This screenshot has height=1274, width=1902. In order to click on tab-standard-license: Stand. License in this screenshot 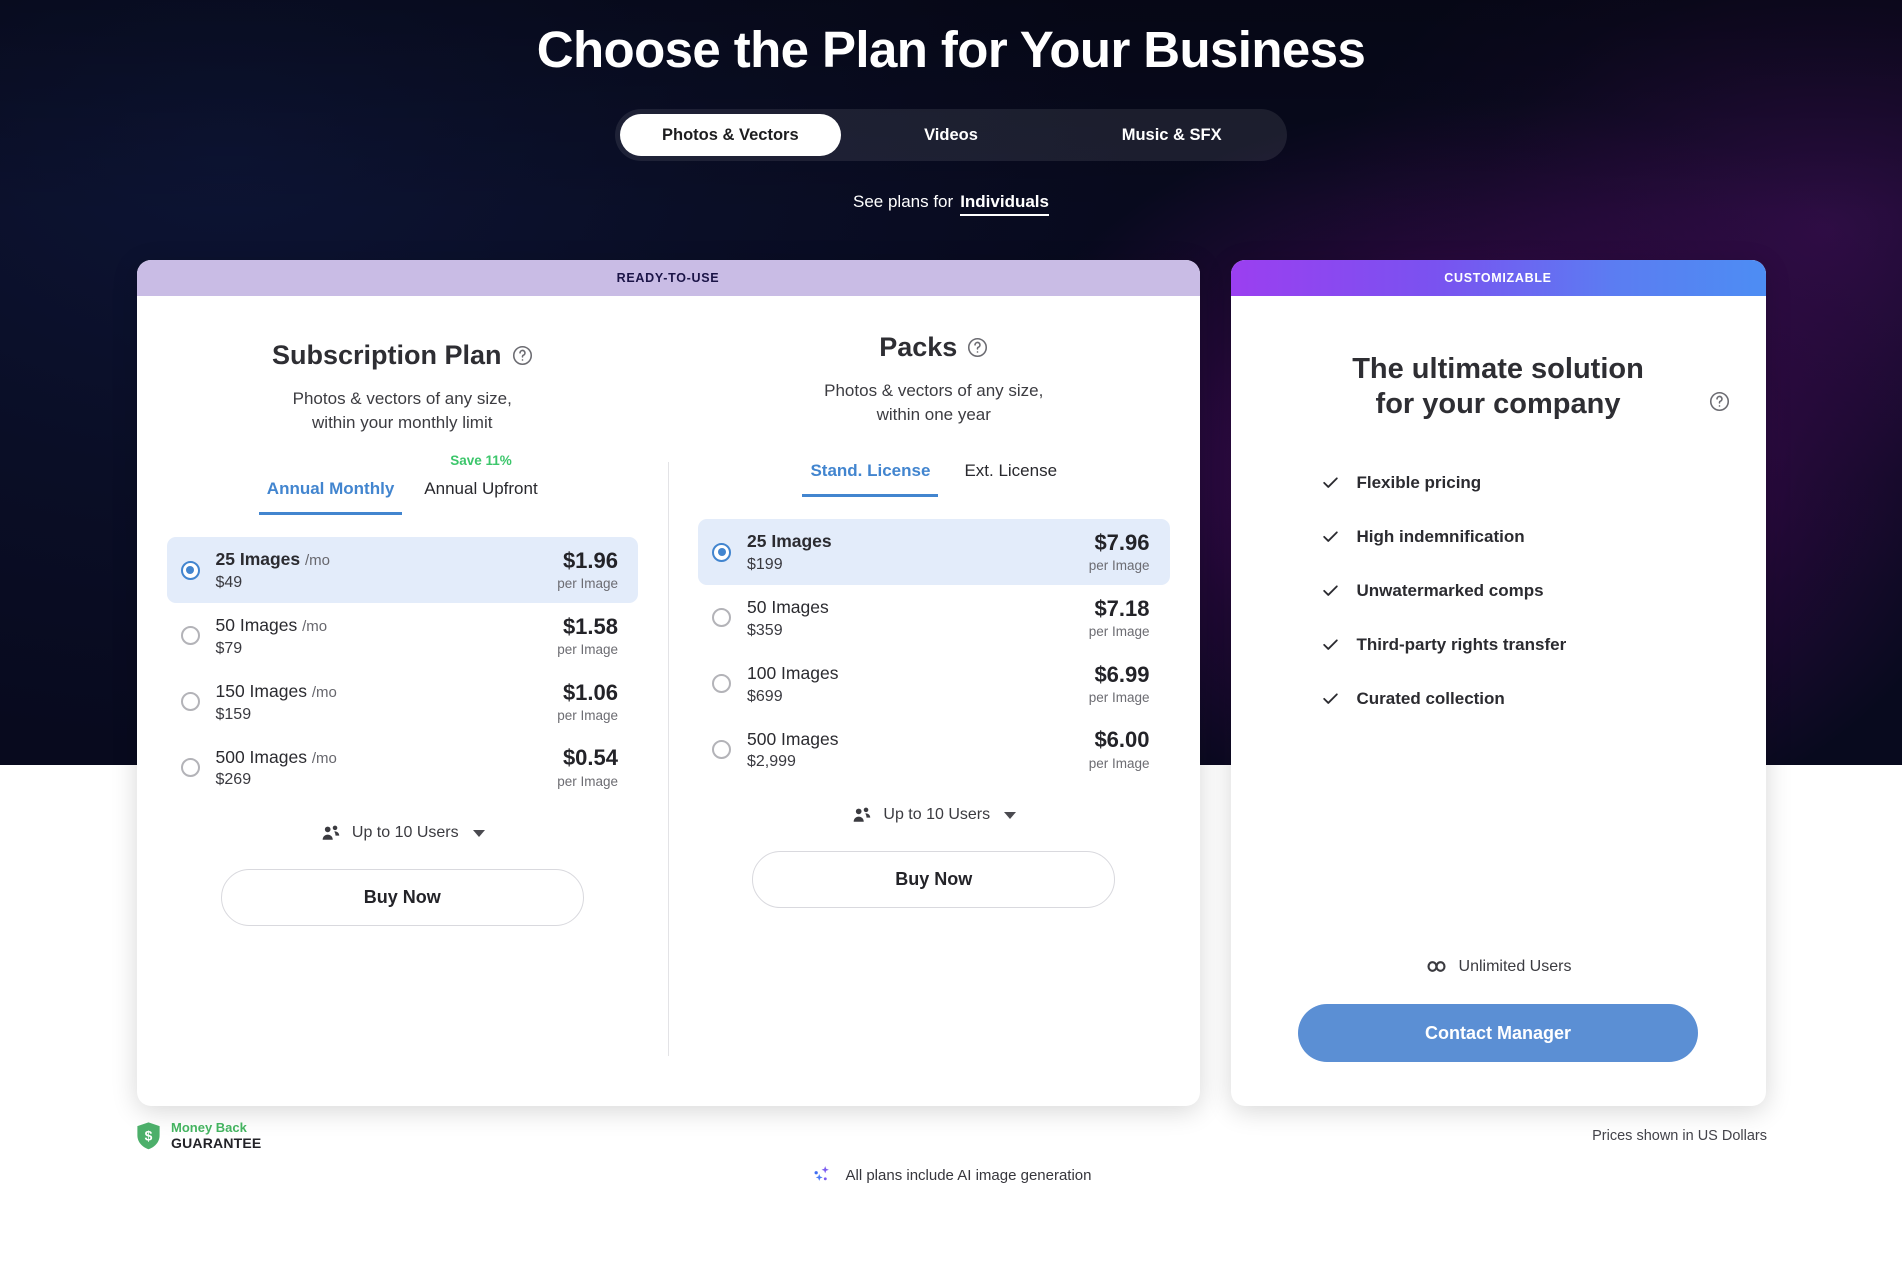, I will do `click(870, 476)`.